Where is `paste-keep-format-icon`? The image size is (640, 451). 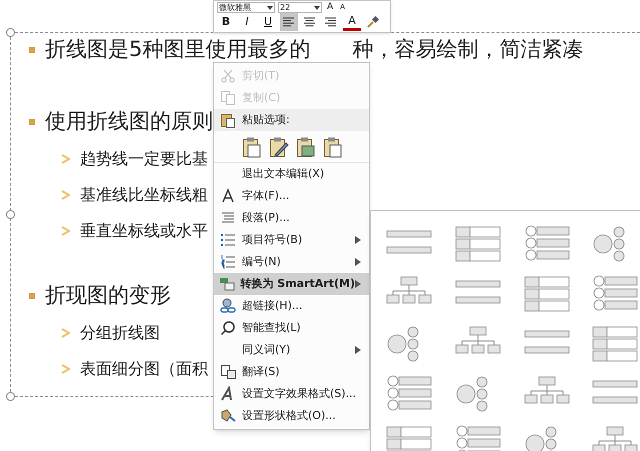 paste-keep-format-icon is located at coordinates (252, 147).